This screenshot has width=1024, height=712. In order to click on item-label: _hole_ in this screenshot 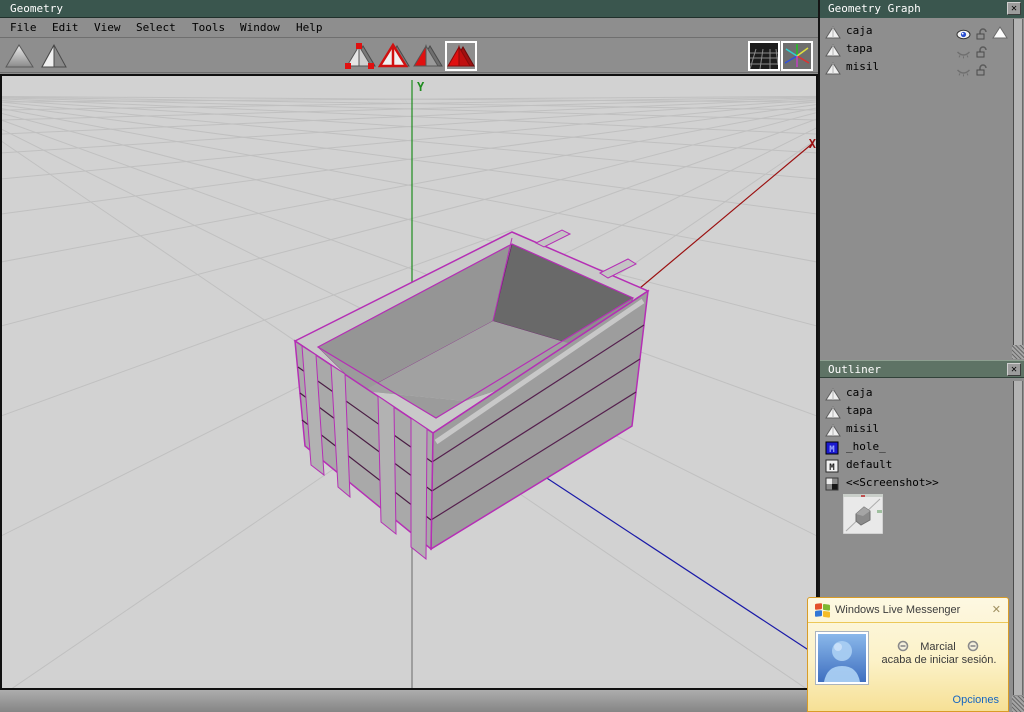, I will do `click(866, 446)`.